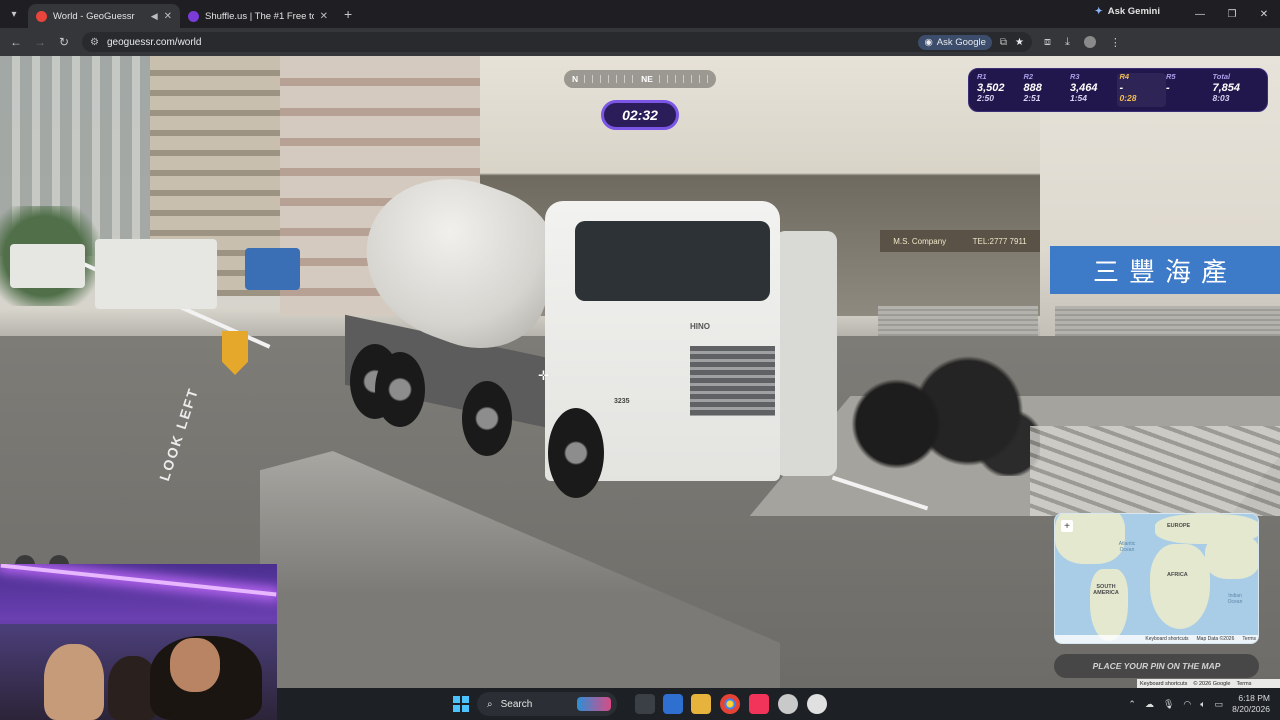 This screenshot has height=720, width=1280. Describe the element at coordinates (1067, 526) in the screenshot. I see `zoom-in-button: +` at that location.